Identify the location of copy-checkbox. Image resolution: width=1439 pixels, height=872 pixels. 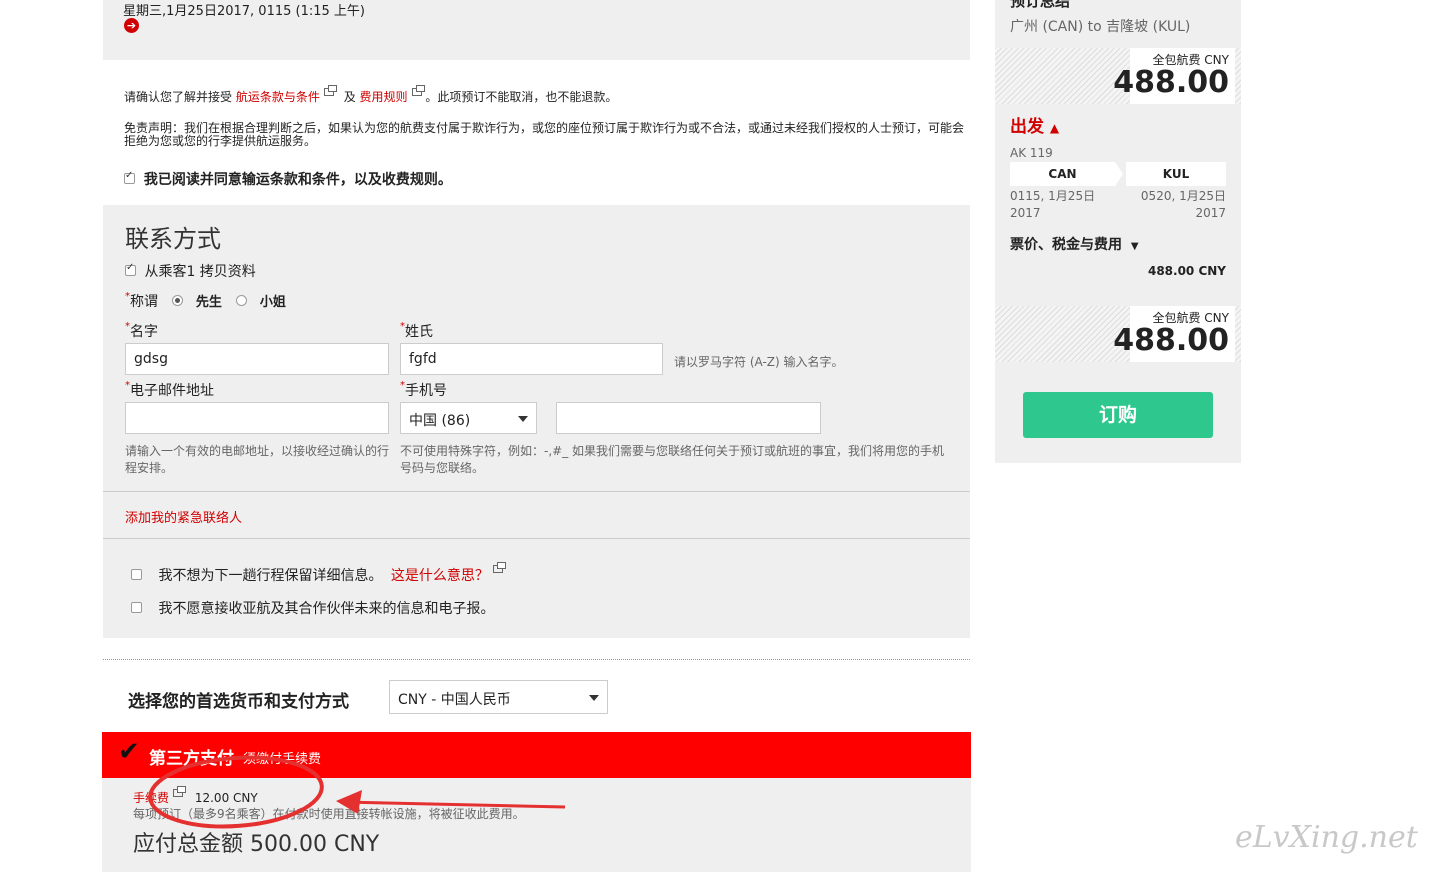
(130, 269).